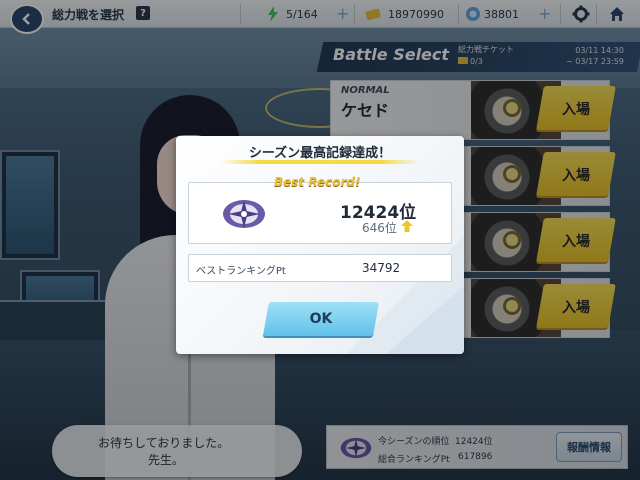 Image resolution: width=640 pixels, height=480 pixels. Describe the element at coordinates (241, 271) in the screenshot. I see `best-pt-label: ベストランキングPt` at that location.